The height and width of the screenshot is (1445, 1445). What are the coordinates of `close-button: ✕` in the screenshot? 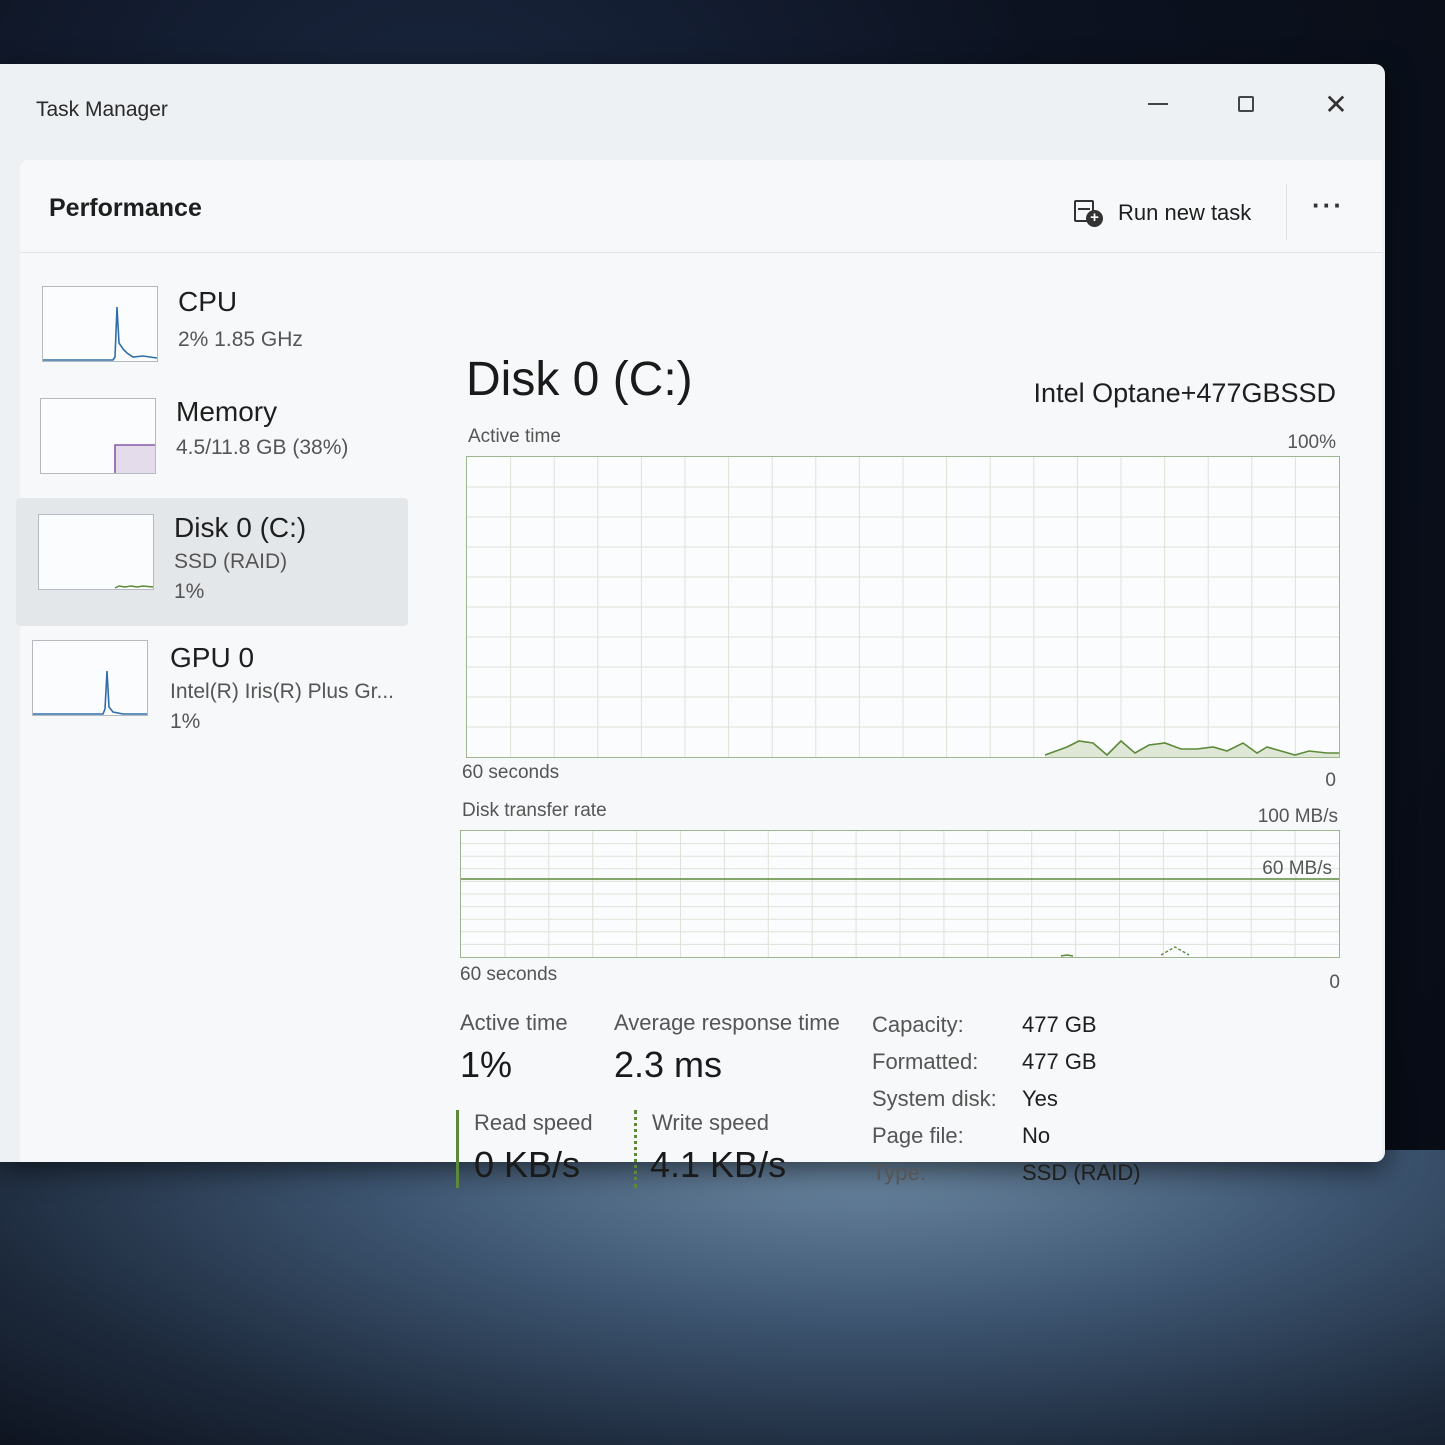 It's located at (1336, 104).